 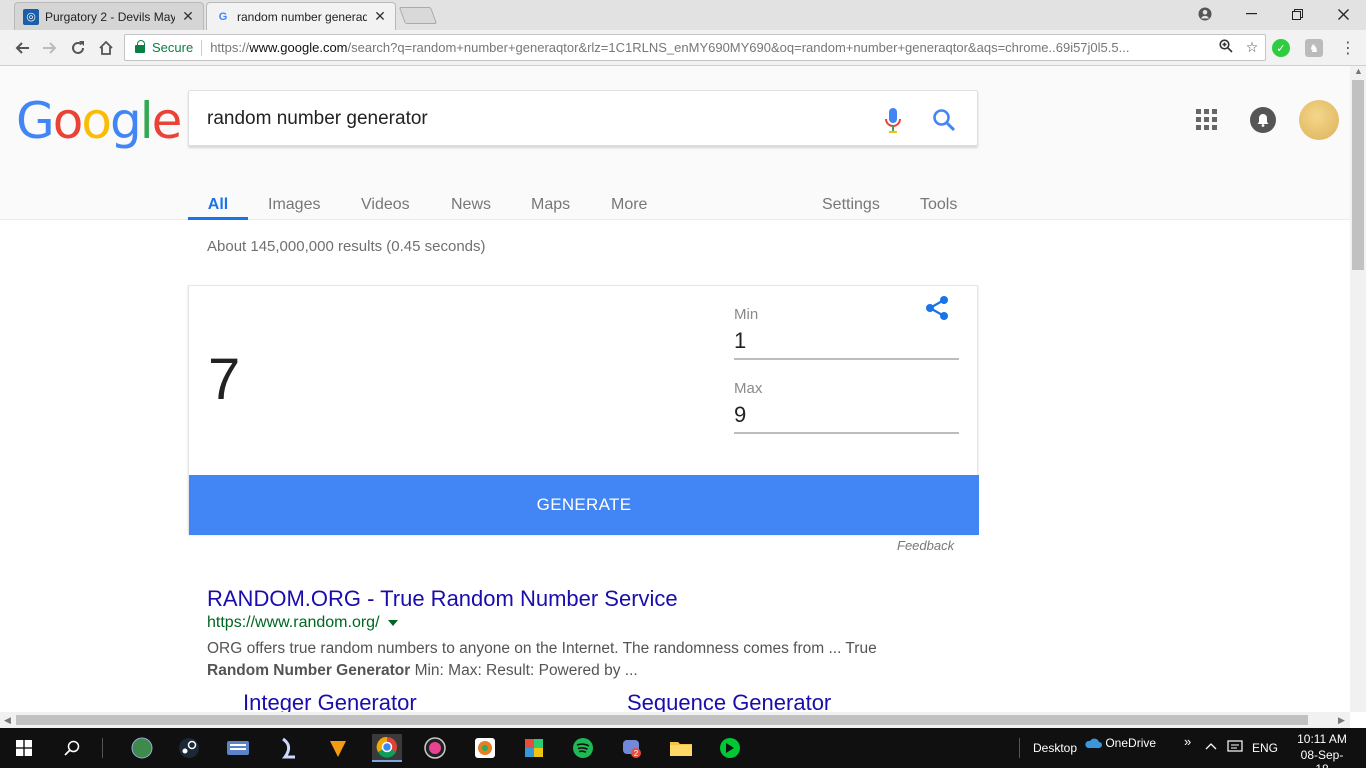 What do you see at coordinates (238, 748) in the screenshot?
I see `keyboard-app-icon` at bounding box center [238, 748].